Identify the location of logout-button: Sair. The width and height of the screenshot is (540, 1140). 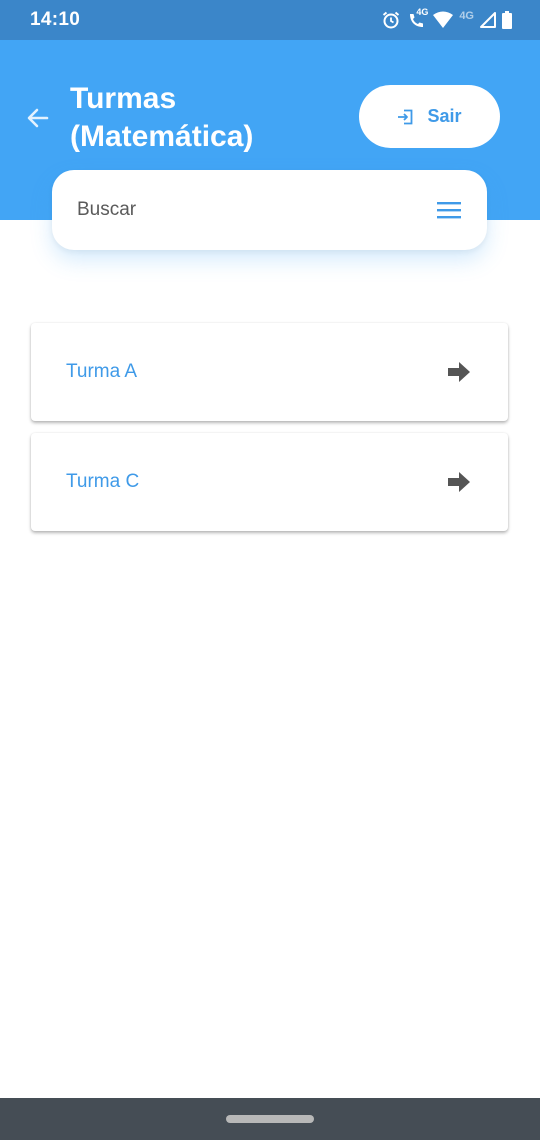
(429, 116).